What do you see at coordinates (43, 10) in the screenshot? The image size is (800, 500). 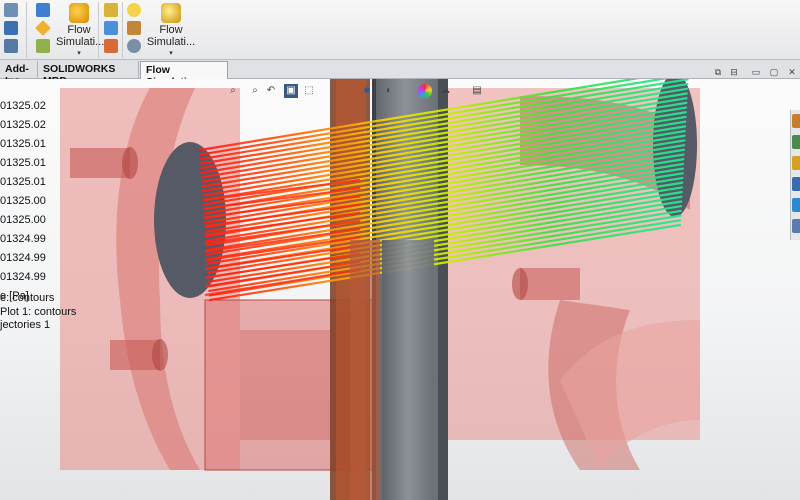 I see `wizard-icon` at bounding box center [43, 10].